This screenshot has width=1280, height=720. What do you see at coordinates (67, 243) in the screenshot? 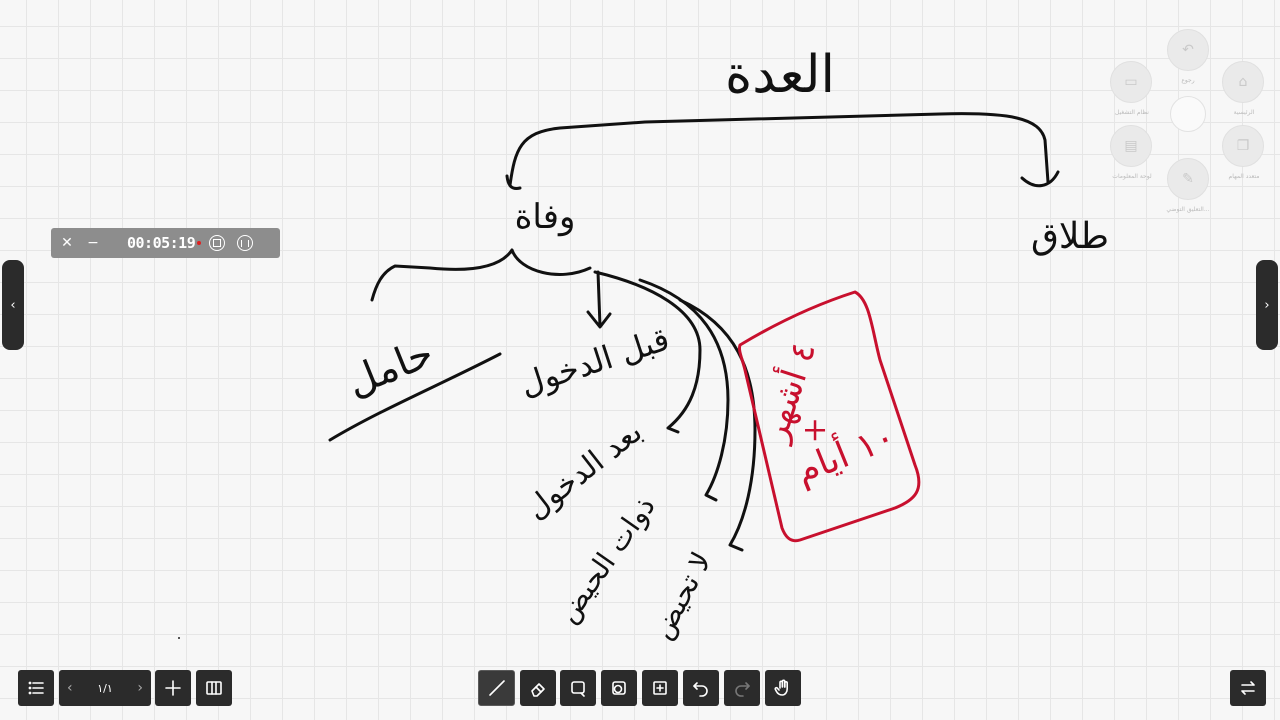
I see `close-icon: ✕` at bounding box center [67, 243].